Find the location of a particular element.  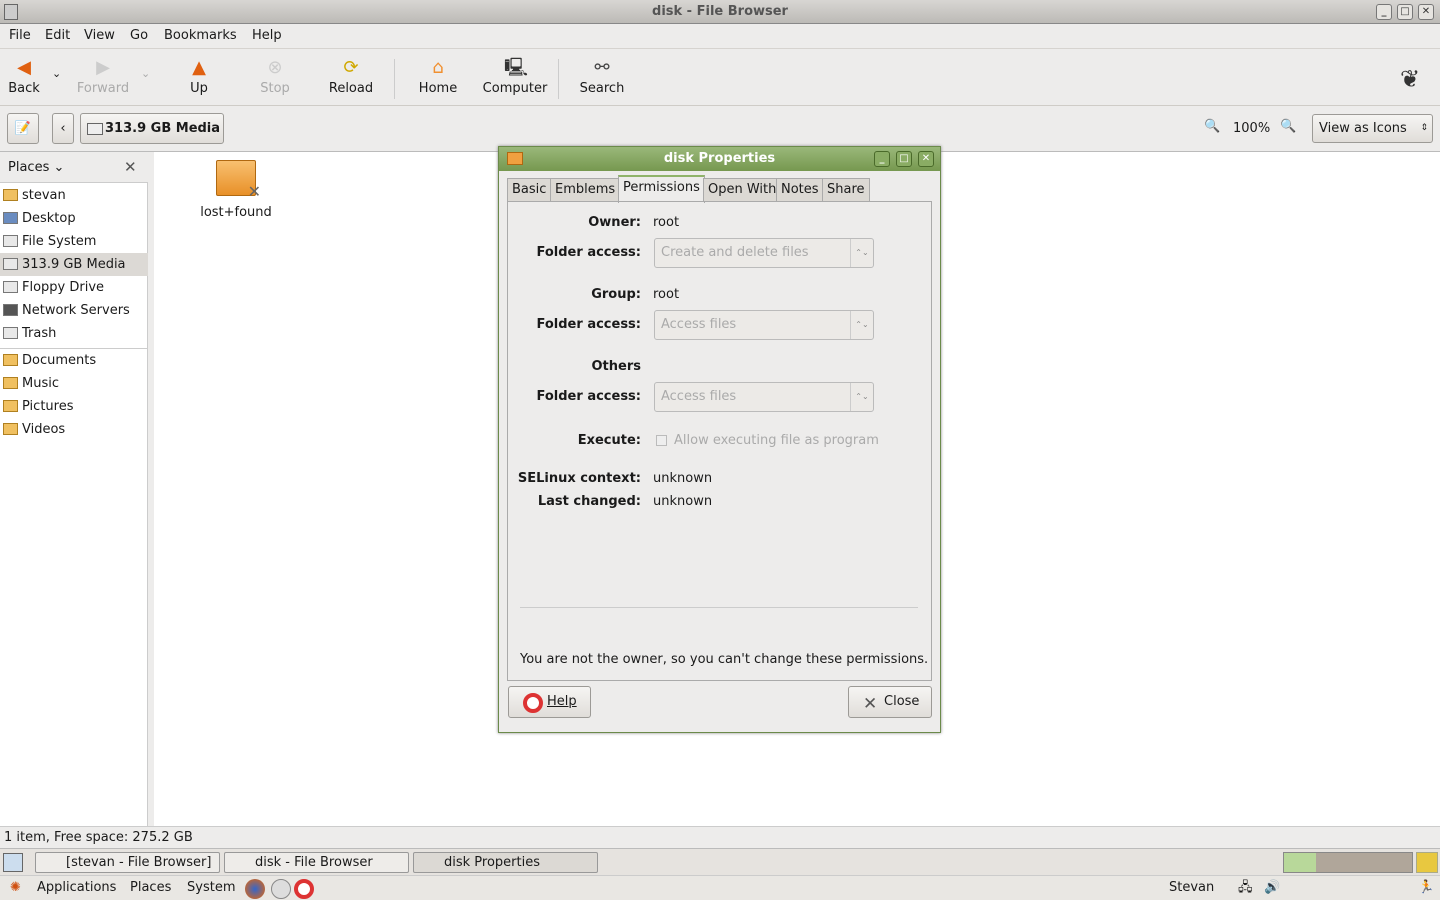

execute-checkbox is located at coordinates (661, 440).